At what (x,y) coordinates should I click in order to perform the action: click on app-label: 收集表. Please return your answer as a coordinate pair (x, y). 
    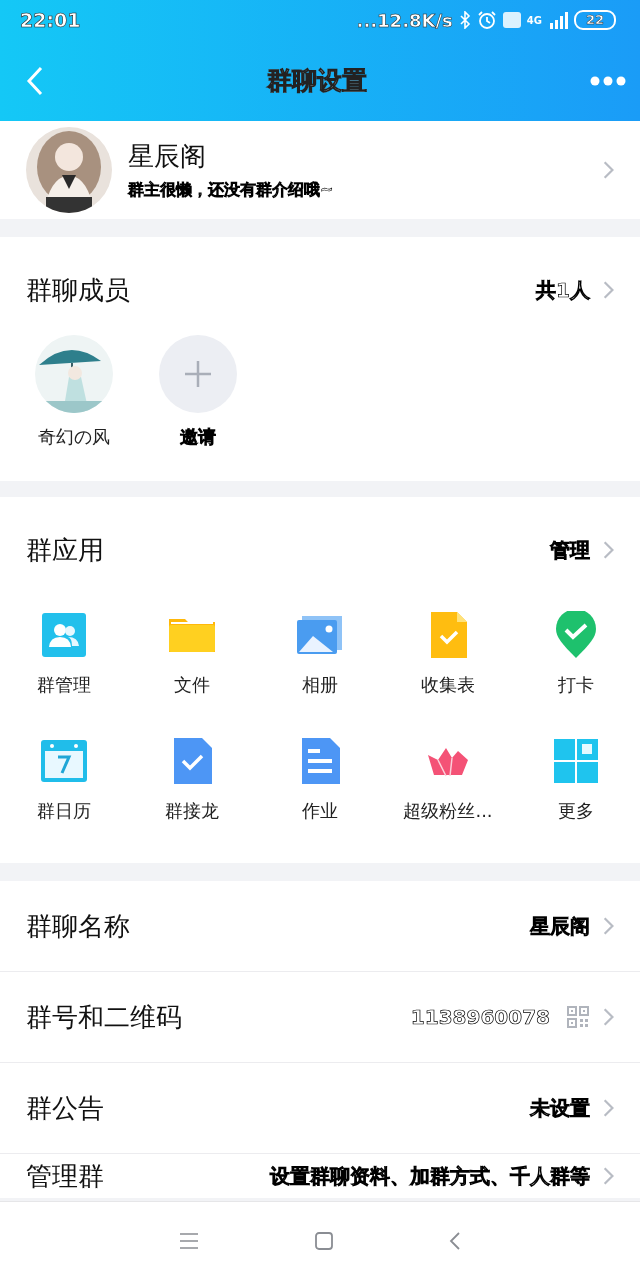
    Looking at the image, I should click on (448, 685).